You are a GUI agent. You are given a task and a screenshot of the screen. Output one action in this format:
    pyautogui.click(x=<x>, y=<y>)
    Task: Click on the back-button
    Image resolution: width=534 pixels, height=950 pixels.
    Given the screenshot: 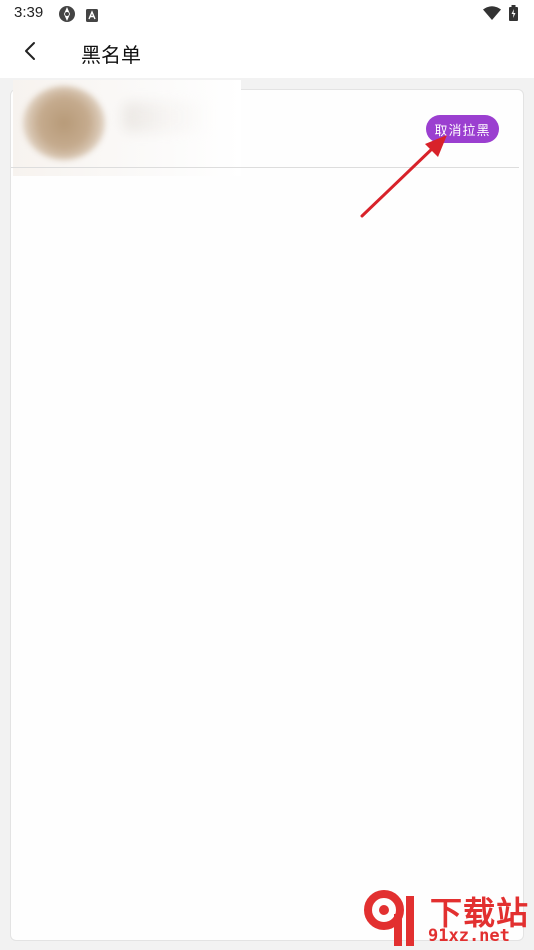 What is the action you would take?
    pyautogui.click(x=30, y=53)
    